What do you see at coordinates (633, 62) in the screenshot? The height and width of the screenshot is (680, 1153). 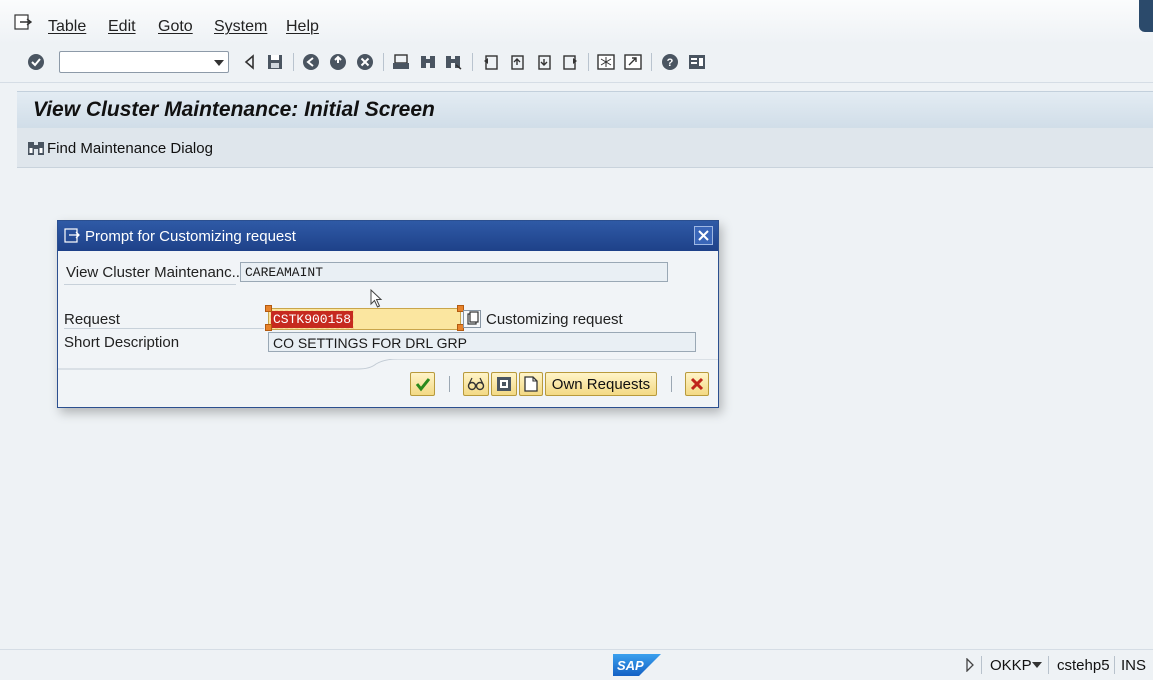 I see `shortcut-icon` at bounding box center [633, 62].